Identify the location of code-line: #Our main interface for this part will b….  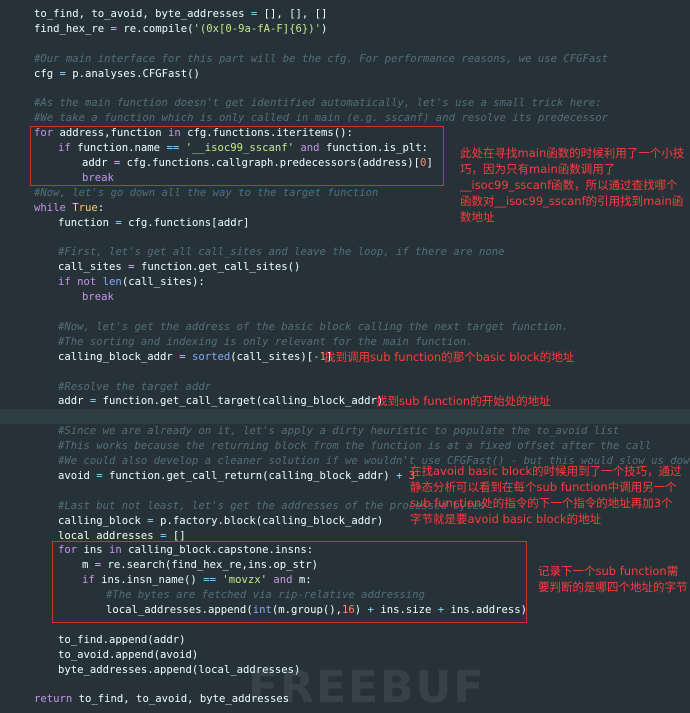
(345, 59).